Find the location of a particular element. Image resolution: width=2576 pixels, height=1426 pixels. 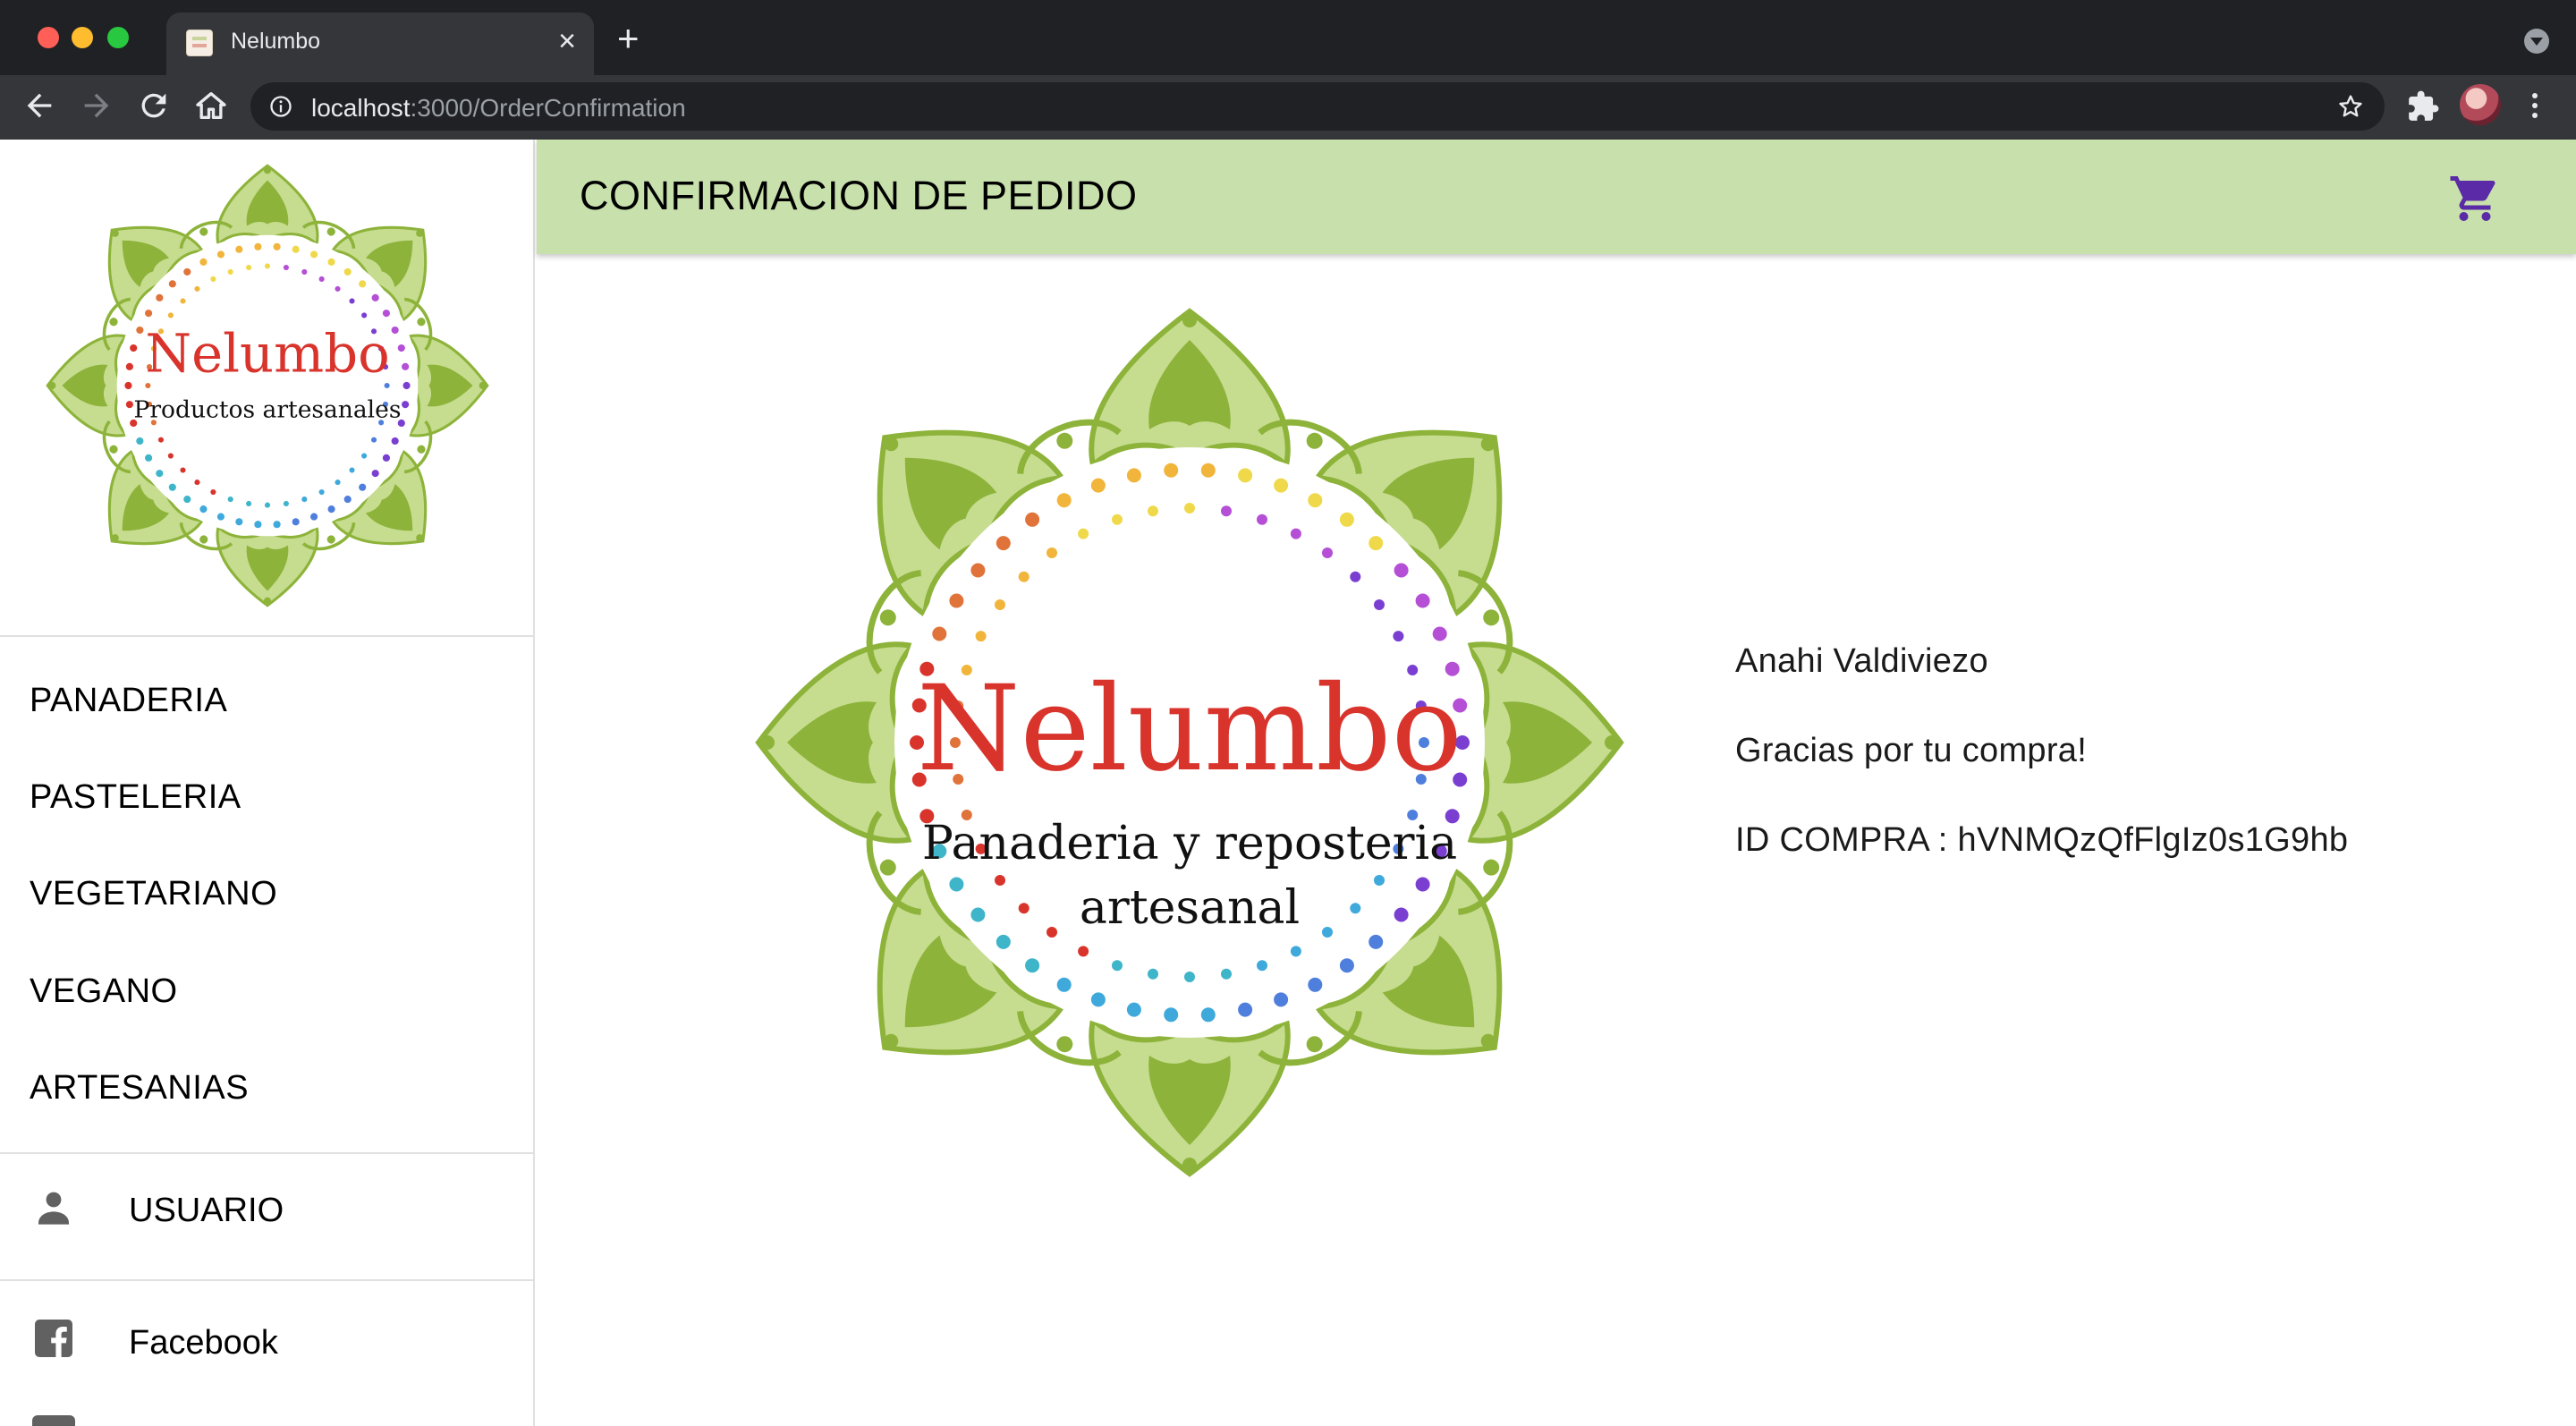

back-arrow-icon is located at coordinates (39, 106).